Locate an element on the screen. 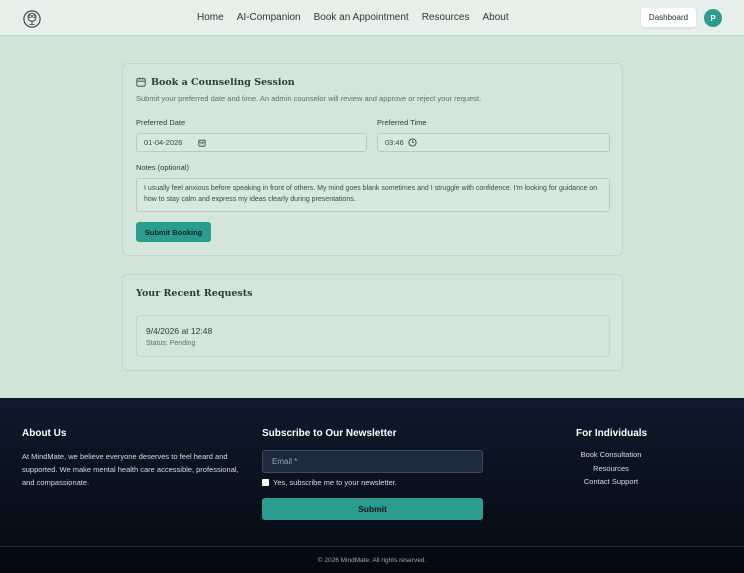  request-item: 9/4/2026 at 12:48 Status: Pending is located at coordinates (373, 336).